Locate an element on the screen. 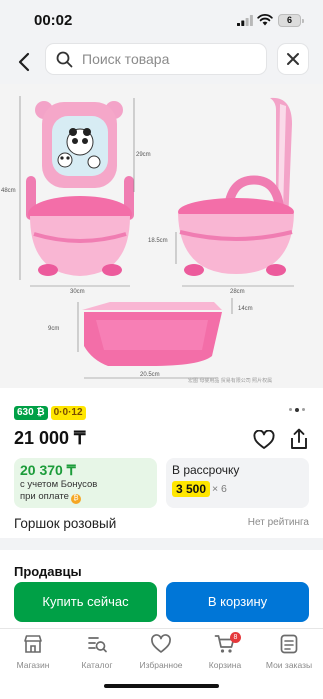  bonus-note: с учетом Бонусов при оплате ₿ is located at coordinates (85, 491).